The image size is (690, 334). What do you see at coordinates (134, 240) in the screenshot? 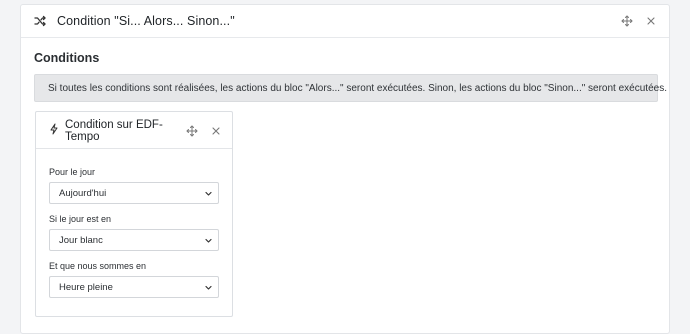
I see `day-color-select: Jour blanc` at bounding box center [134, 240].